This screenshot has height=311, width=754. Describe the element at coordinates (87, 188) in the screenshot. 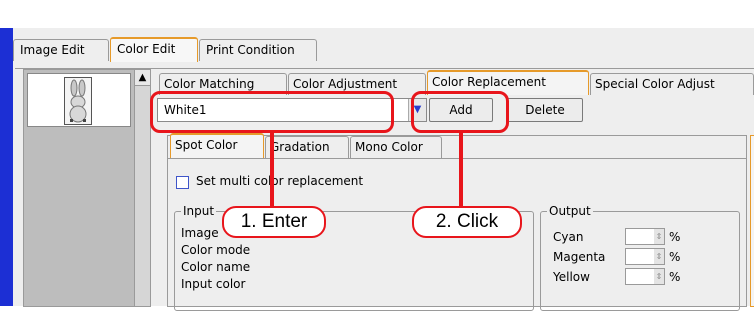

I see `thumbnail-panel: ▲` at that location.